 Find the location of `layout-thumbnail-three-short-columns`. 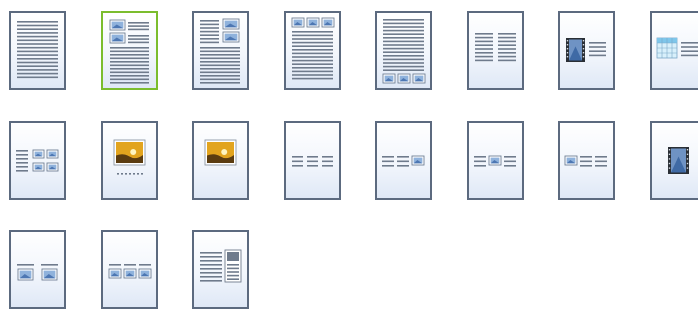

layout-thumbnail-three-short-columns is located at coordinates (312, 160).